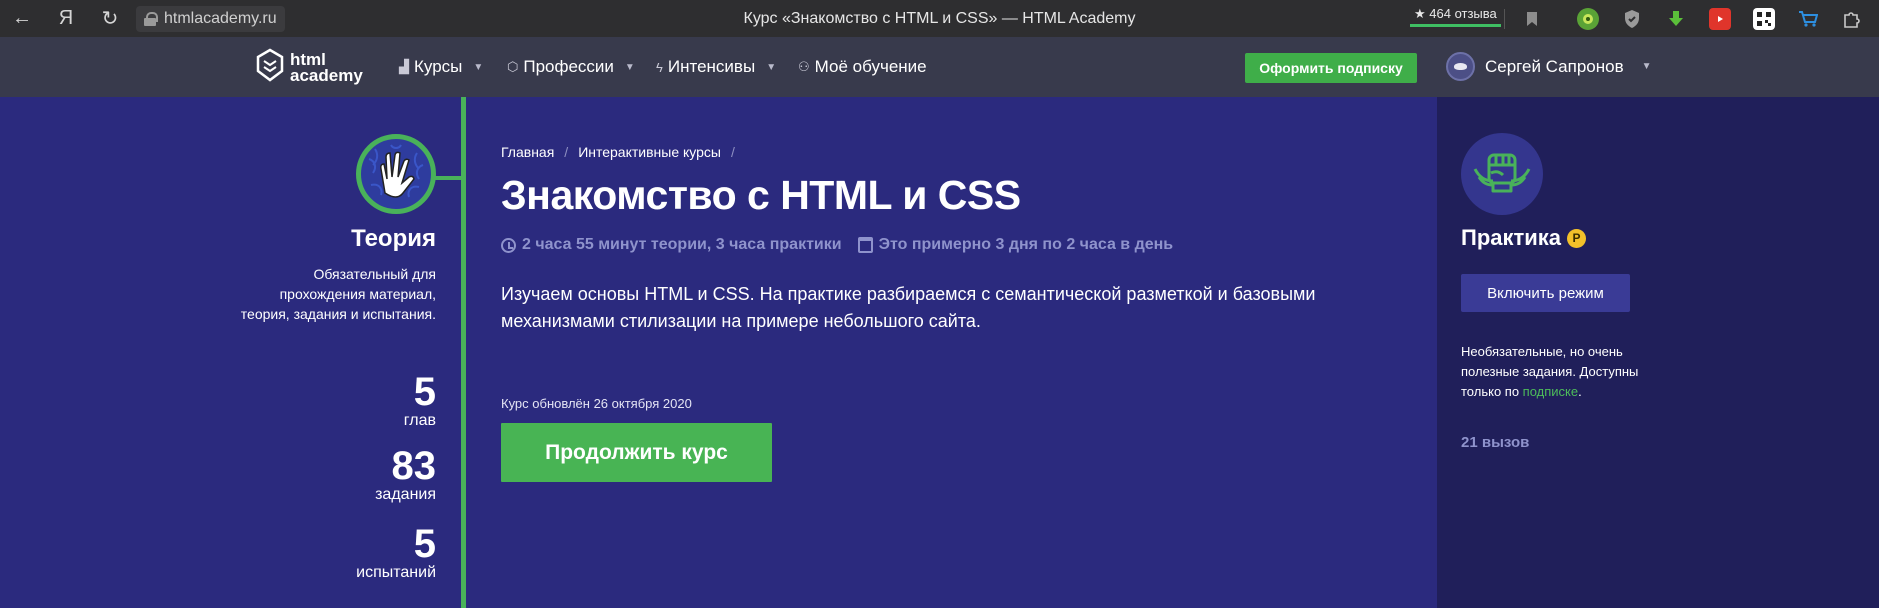 This screenshot has height=608, width=1879. Describe the element at coordinates (508, 245) in the screenshot. I see `clock-icon` at that location.